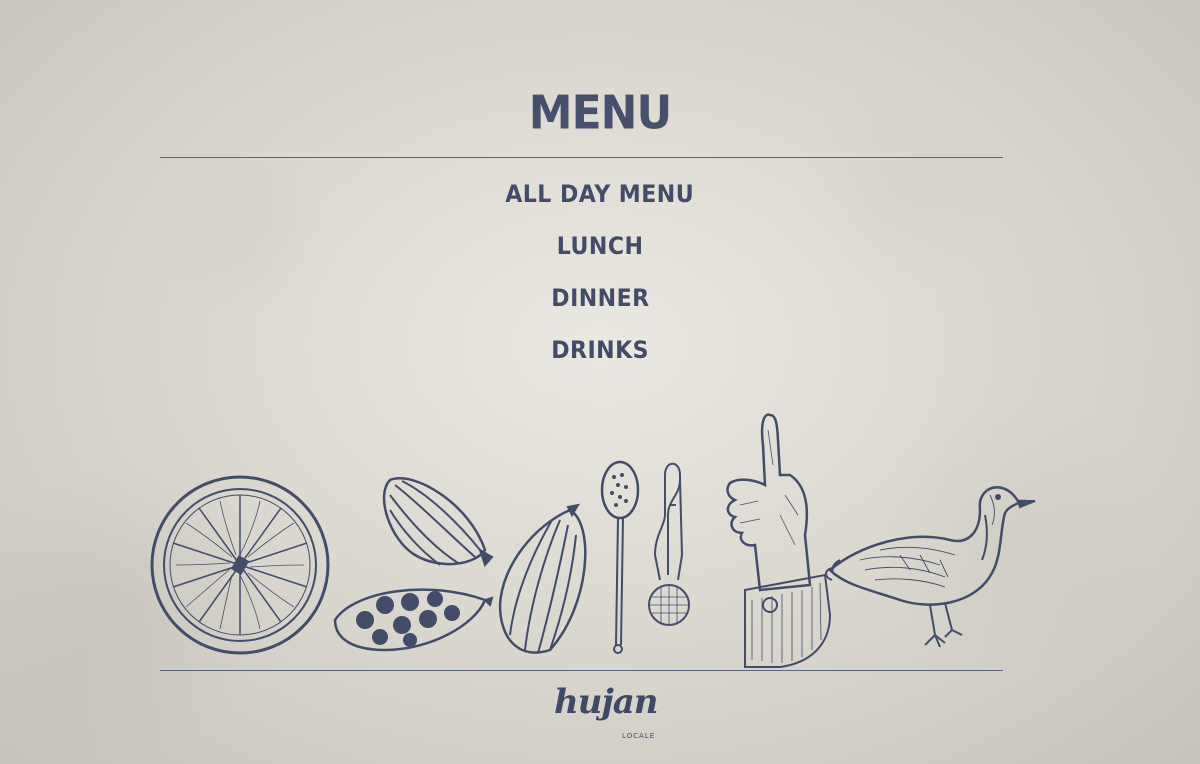  Describe the element at coordinates (606, 702) in the screenshot. I see `logo-text: hujan` at that location.